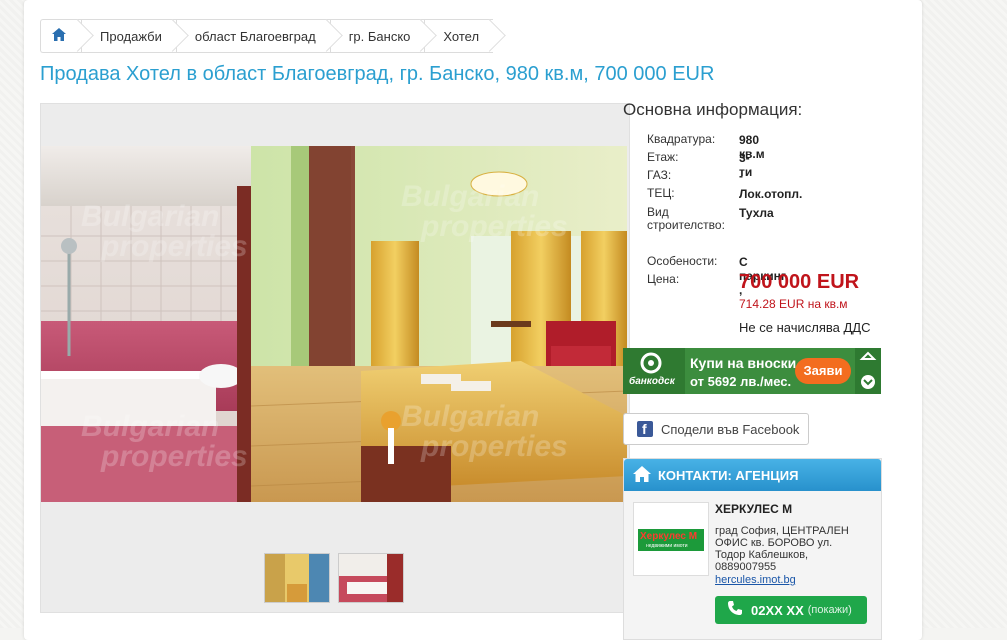 This screenshot has width=1007, height=640. I want to click on banner-line1: Купи на вноски, so click(743, 363).